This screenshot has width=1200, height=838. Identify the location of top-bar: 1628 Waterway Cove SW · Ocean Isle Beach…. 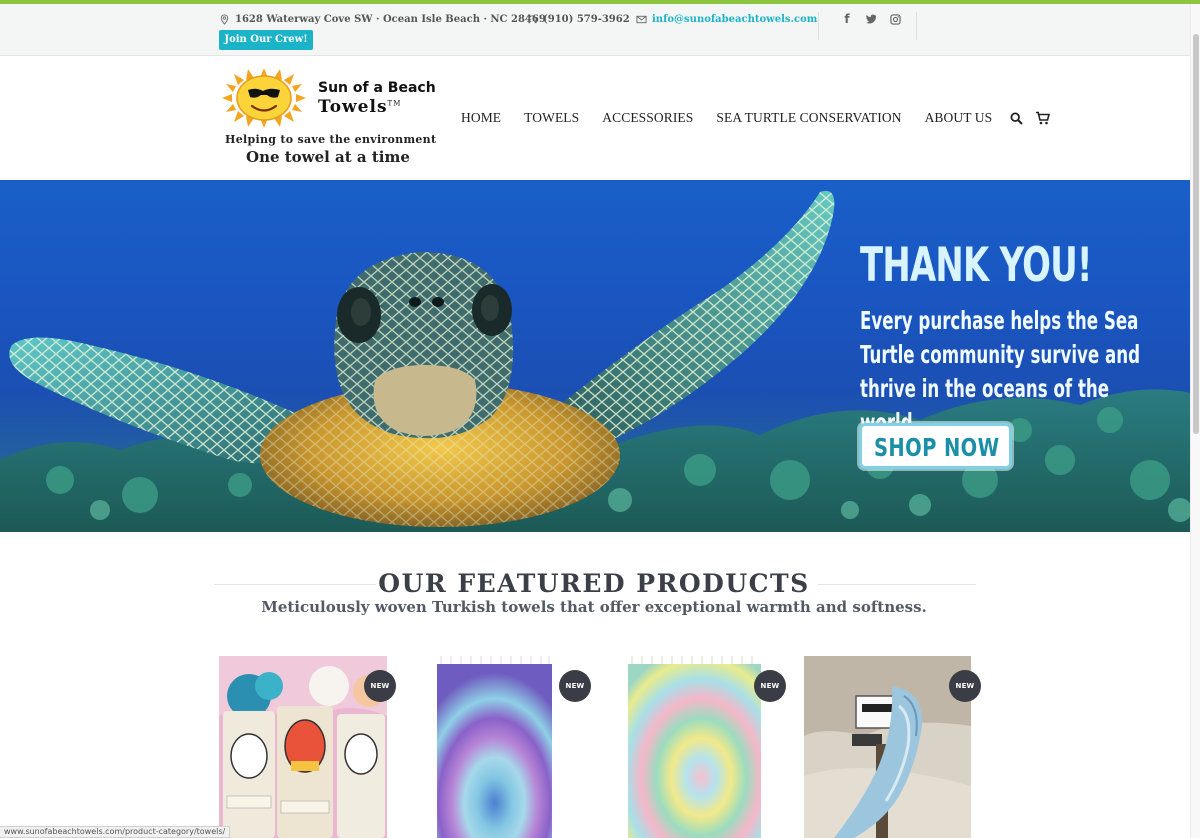
(600, 30).